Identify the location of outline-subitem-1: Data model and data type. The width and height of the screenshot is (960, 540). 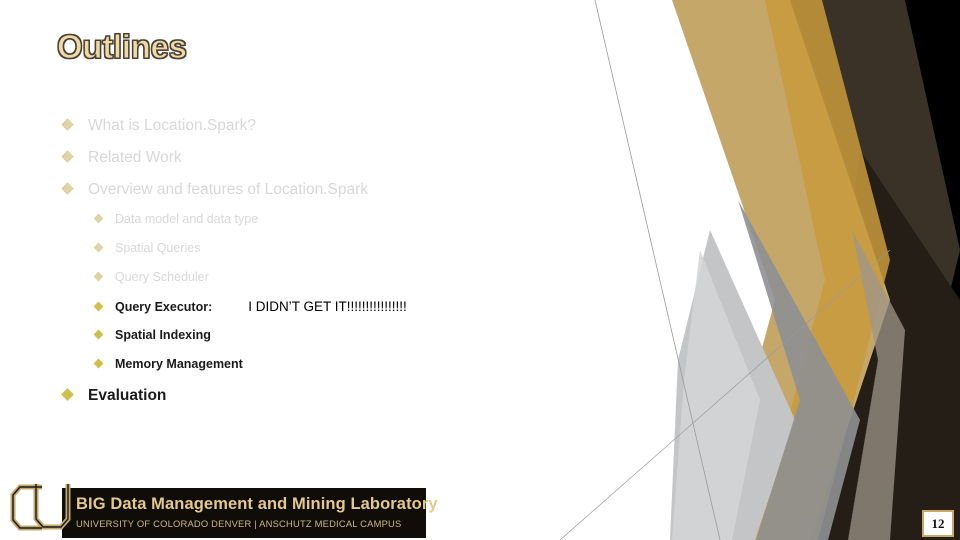
(176, 219).